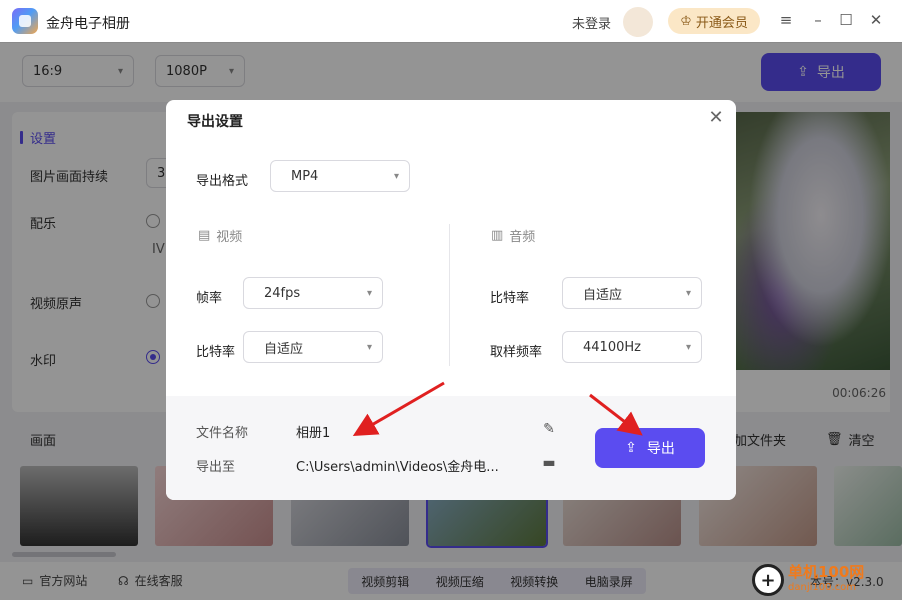 This screenshot has width=902, height=600. What do you see at coordinates (284, 349) in the screenshot?
I see `video-bitrate-value: 自适应` at bounding box center [284, 349].